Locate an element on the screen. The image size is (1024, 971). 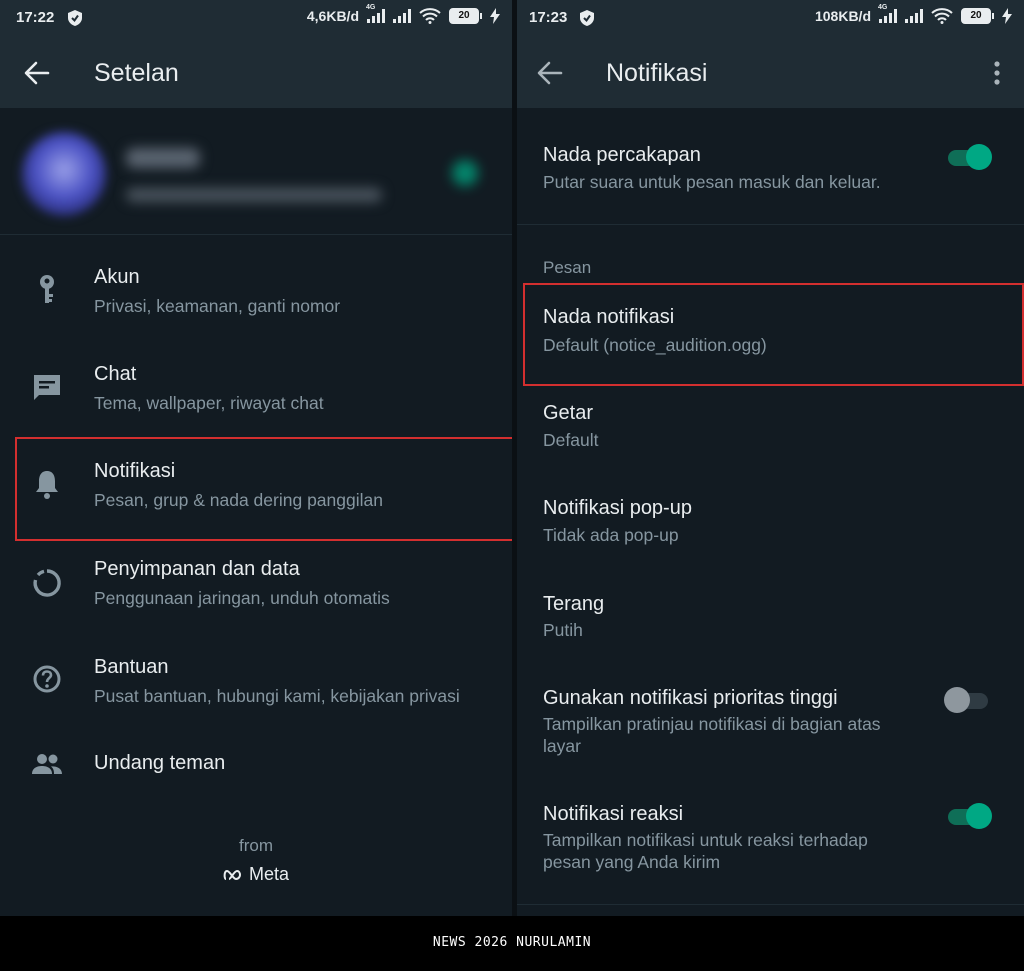
caption-bar: NEWS 2026 NURULAMIN is located at coordinates (512, 943).